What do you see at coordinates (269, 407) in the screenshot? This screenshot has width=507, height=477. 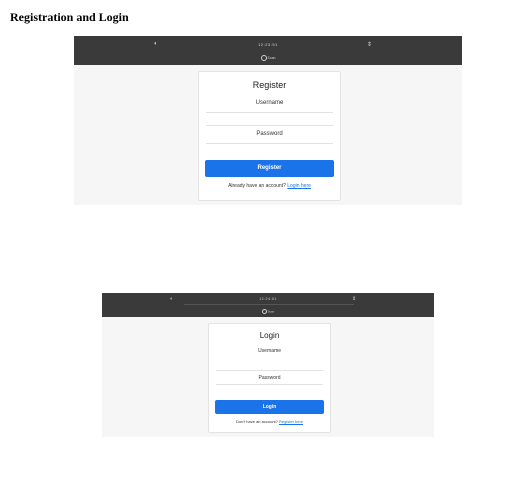 I see `login-button: Login` at bounding box center [269, 407].